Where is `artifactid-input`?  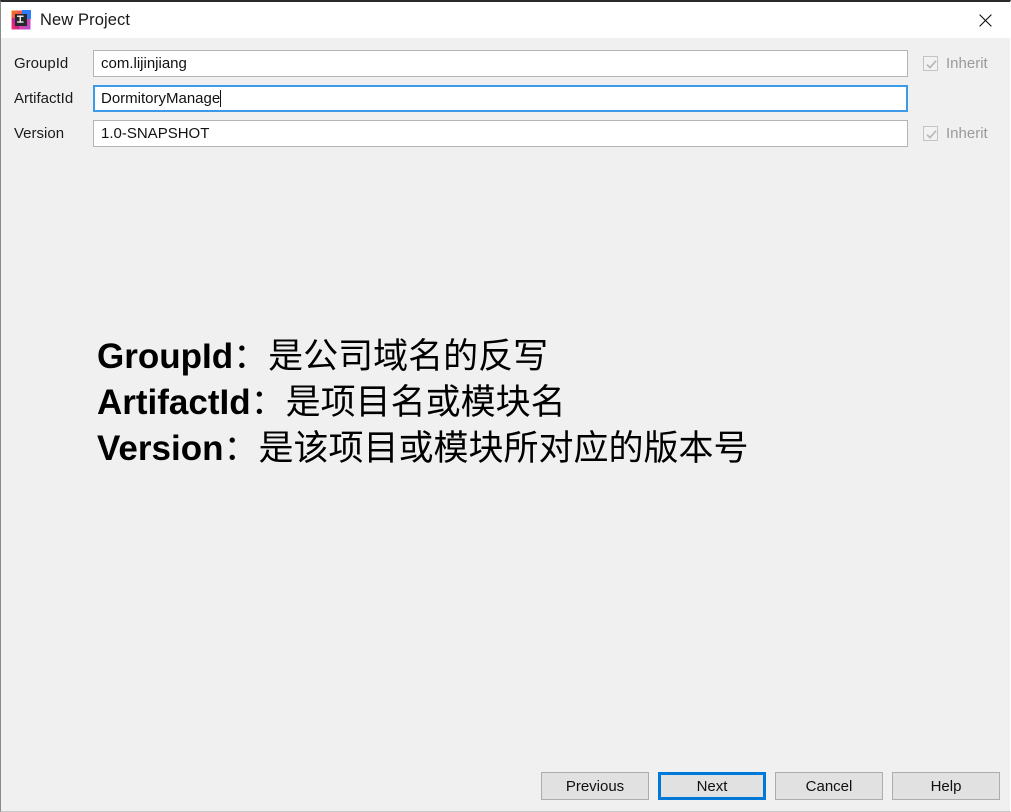 artifactid-input is located at coordinates (500, 98).